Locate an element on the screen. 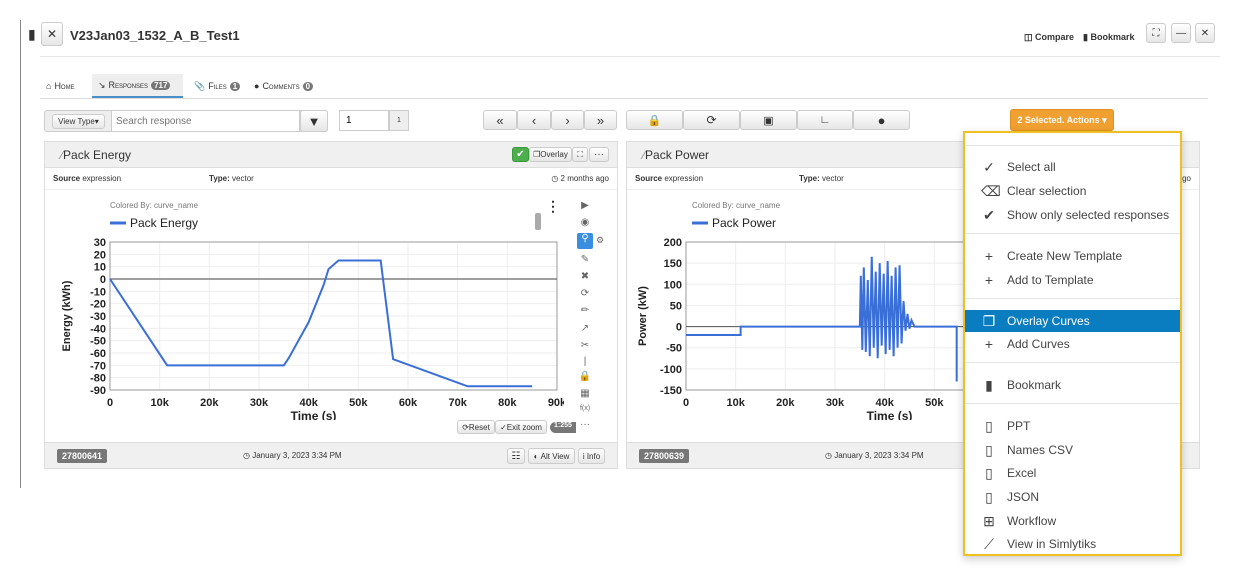  refresh-button: ⟳ is located at coordinates (711, 120).